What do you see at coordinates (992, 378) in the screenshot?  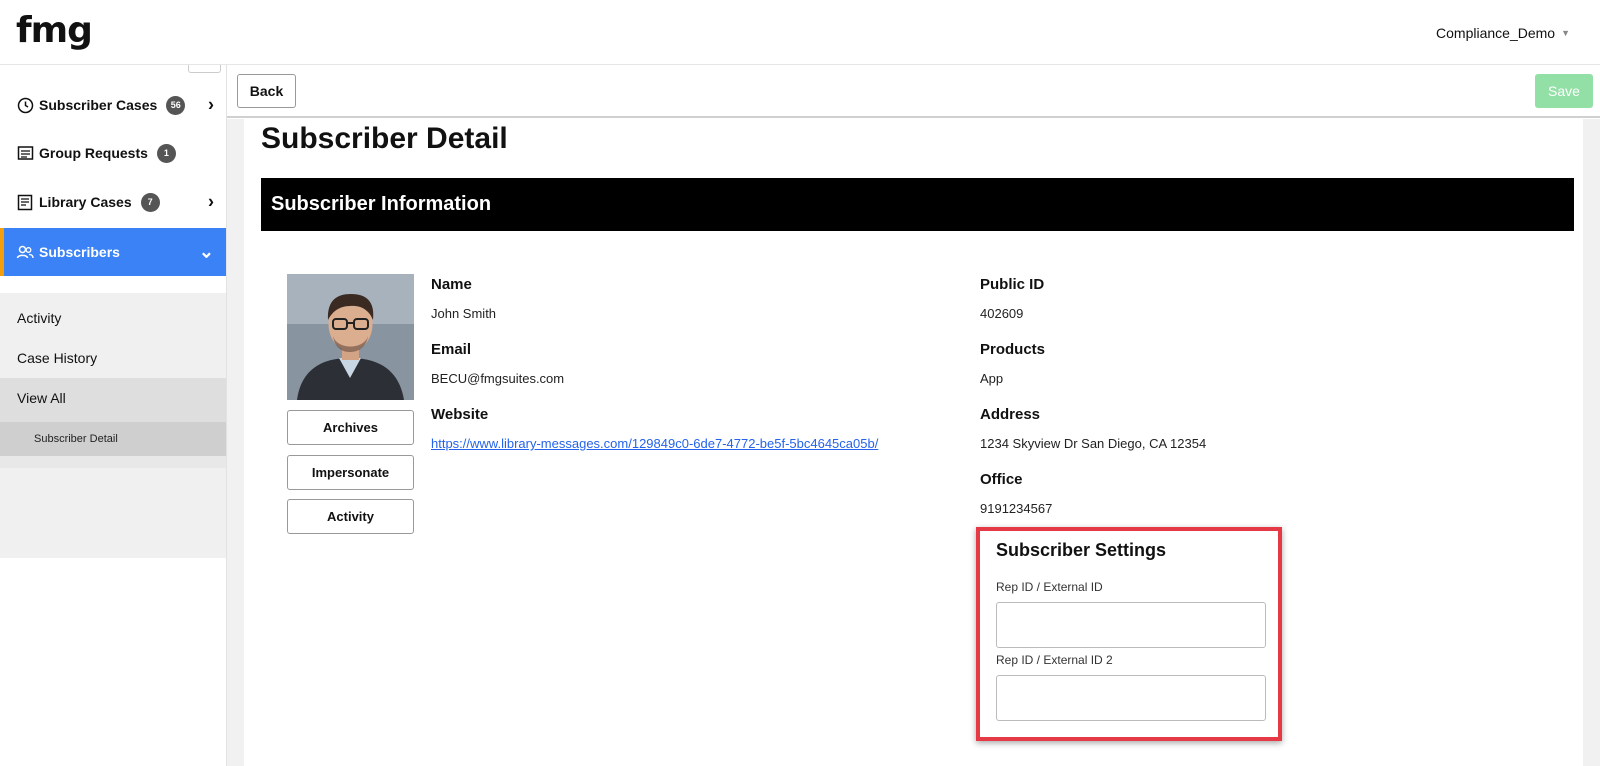 I see `products-value: App` at bounding box center [992, 378].